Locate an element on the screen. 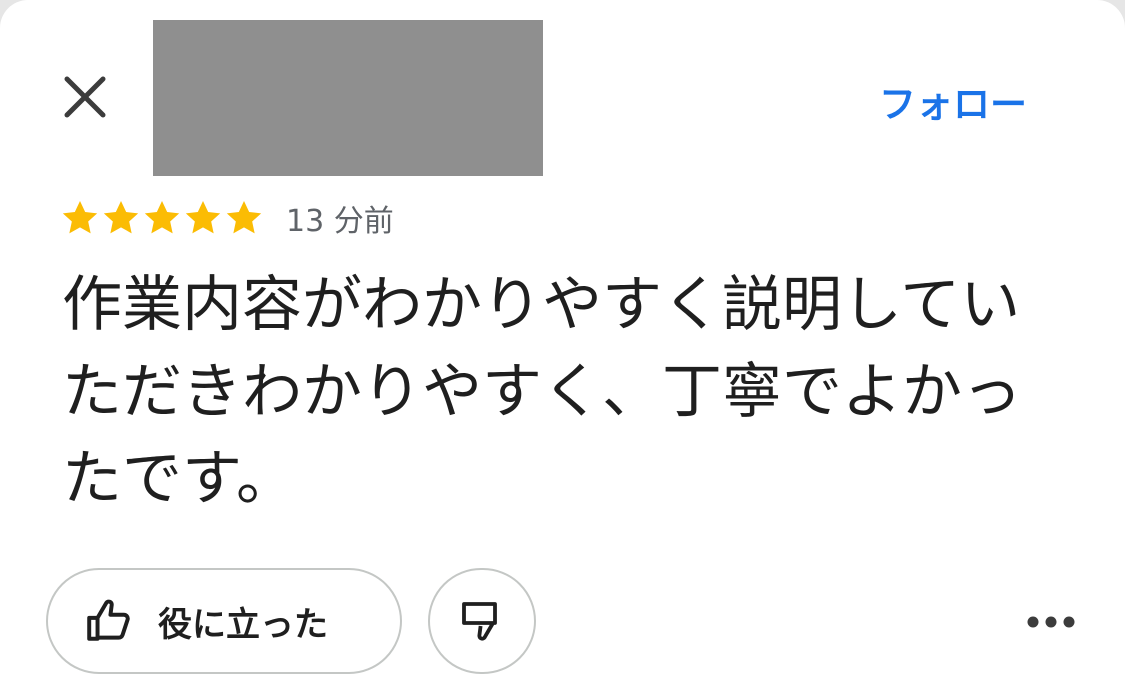 The width and height of the screenshot is (1125, 699). star-rating is located at coordinates (162, 218).